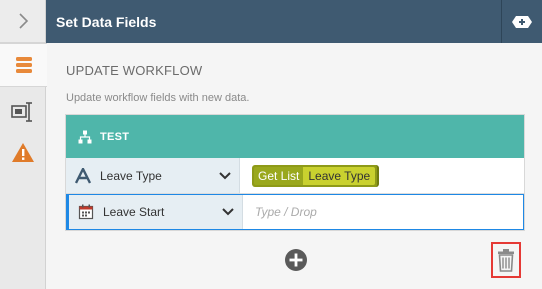 The height and width of the screenshot is (289, 542). I want to click on rail-item-text, so click(23, 112).